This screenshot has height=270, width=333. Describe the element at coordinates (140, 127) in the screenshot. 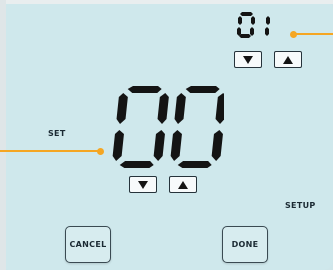

I see `big-digit-first` at that location.